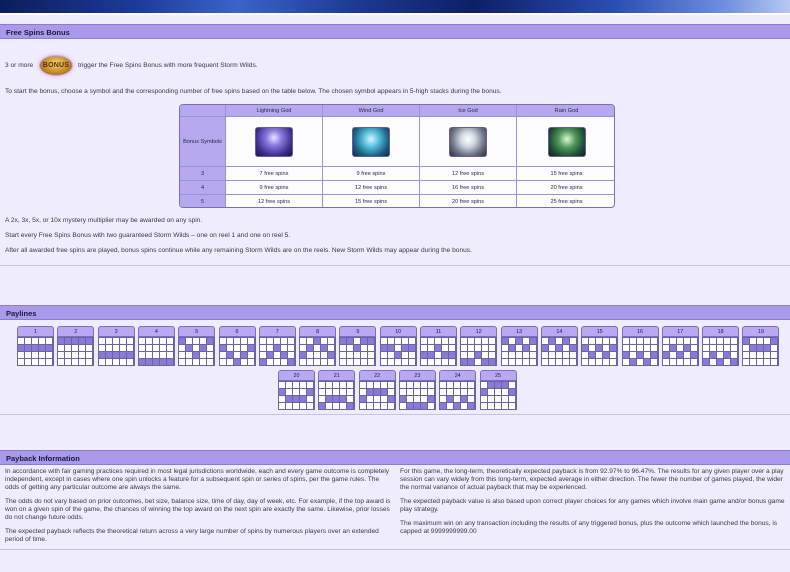  Describe the element at coordinates (395, 31) in the screenshot. I see `free-spins-header: Free Spins Bonus` at that location.